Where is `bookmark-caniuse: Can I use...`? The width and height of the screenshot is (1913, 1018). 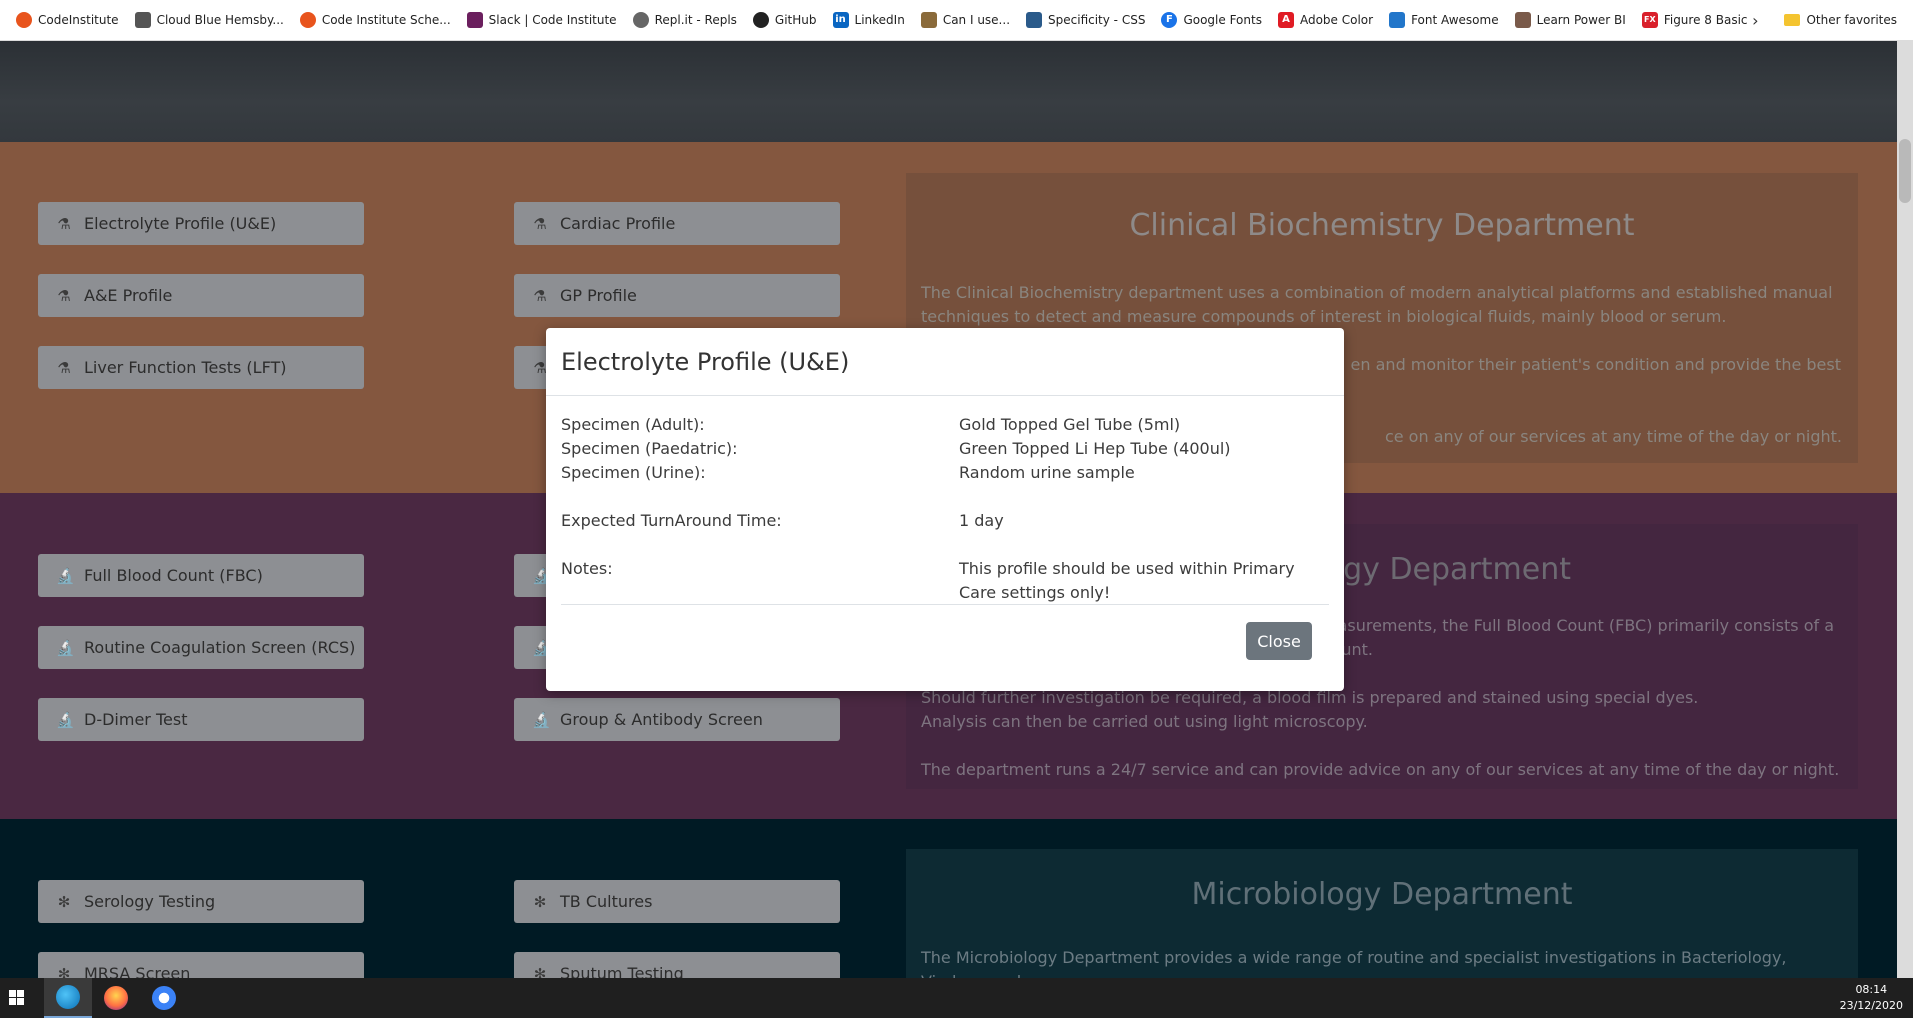
bookmark-caniuse: Can I use... is located at coordinates (965, 20).